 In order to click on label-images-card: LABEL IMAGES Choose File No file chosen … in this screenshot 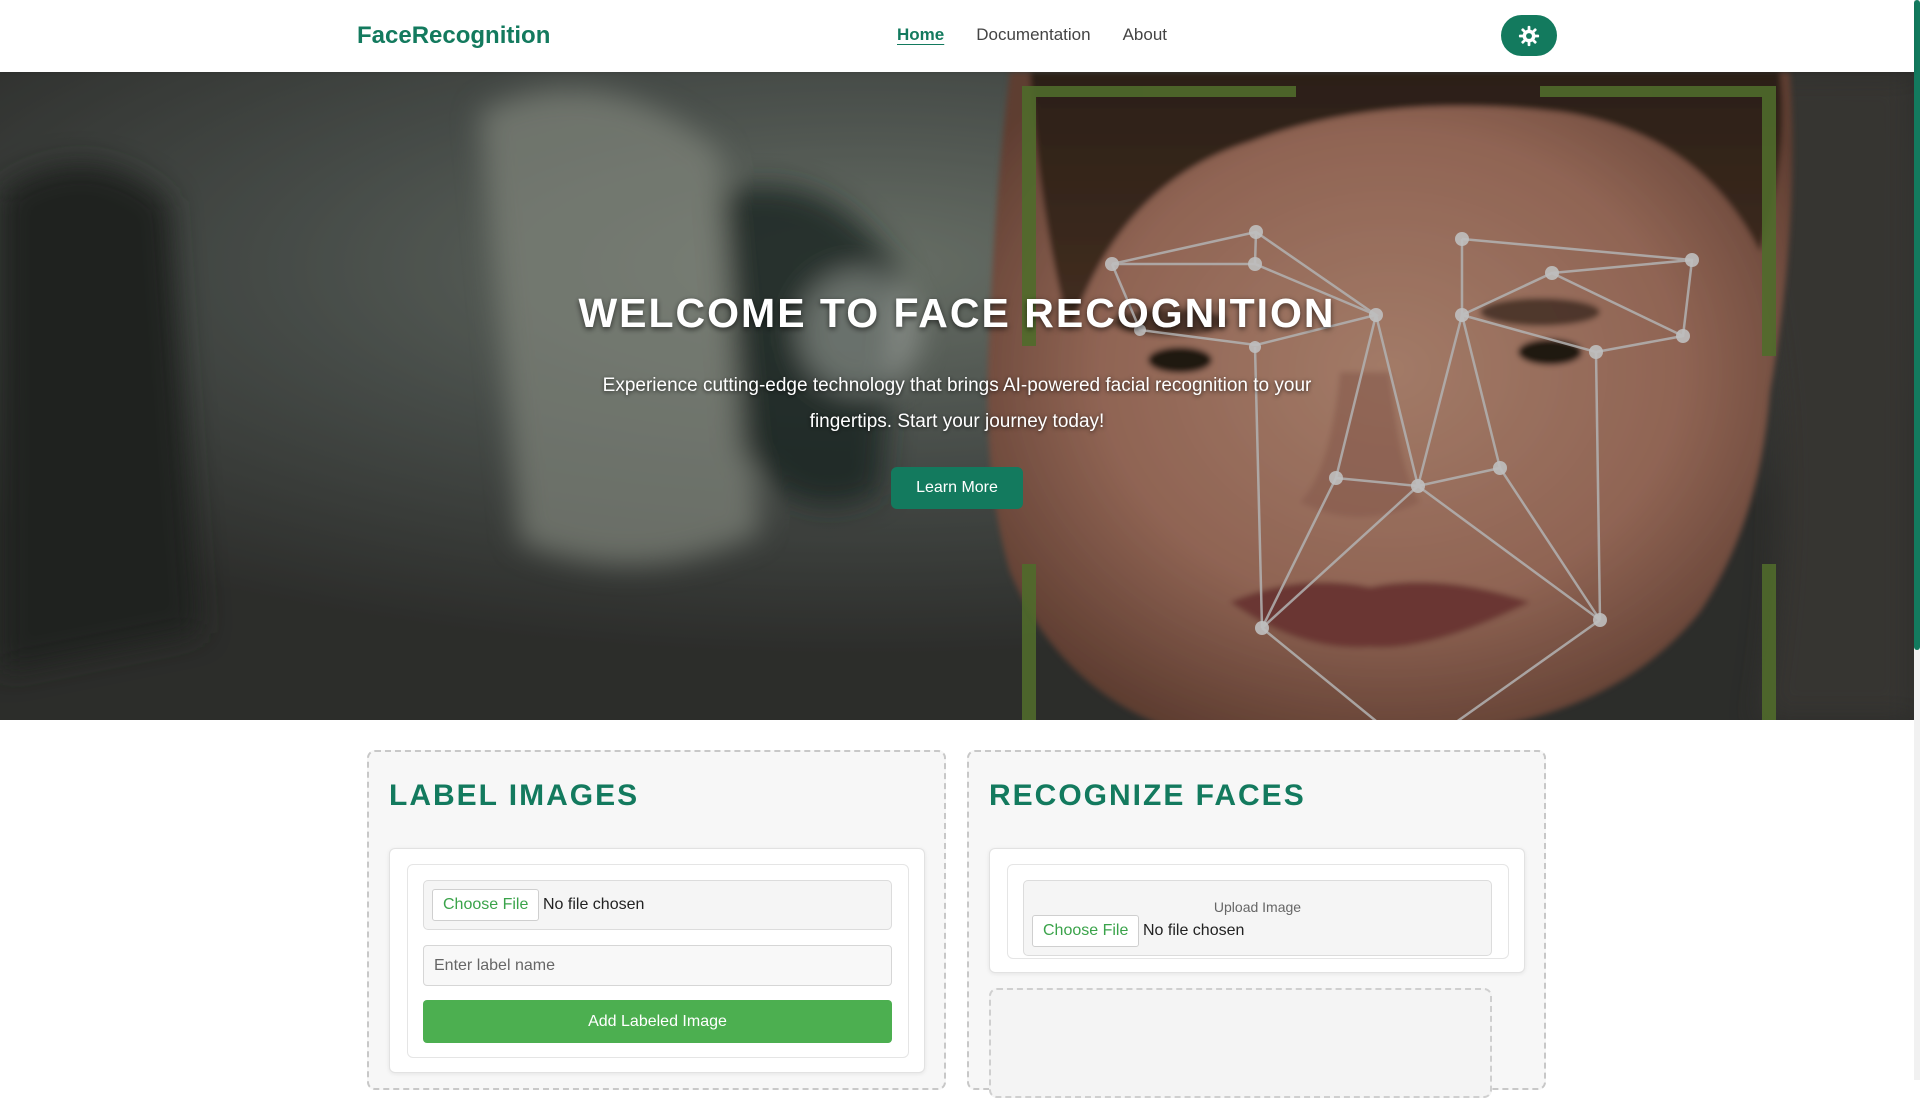, I will do `click(656, 920)`.